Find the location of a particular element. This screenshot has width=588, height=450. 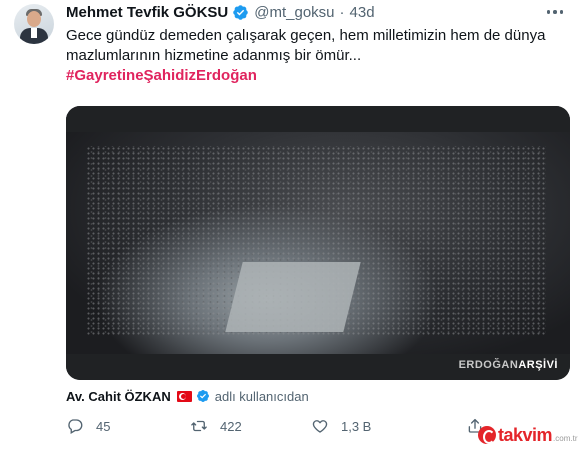

media-attribution: Av. Cahit ÖZKAN adlı kullanıcıdan is located at coordinates (187, 396).